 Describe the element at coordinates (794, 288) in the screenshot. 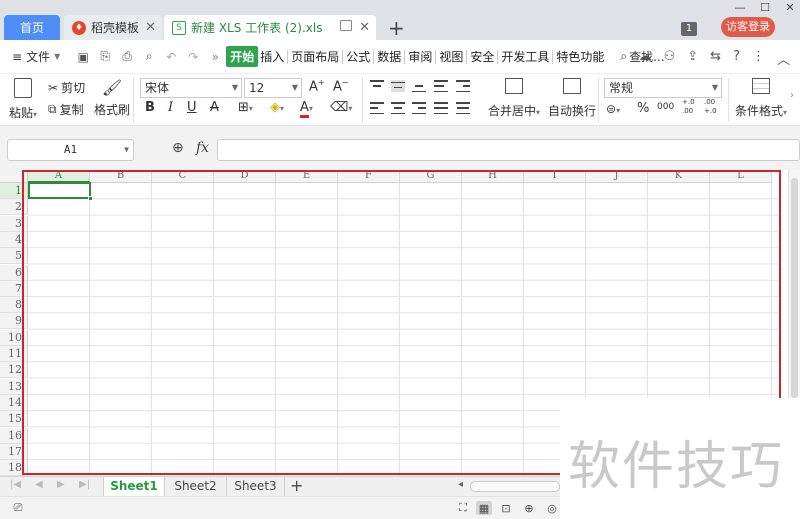

I see `scrollbar-thumb` at that location.